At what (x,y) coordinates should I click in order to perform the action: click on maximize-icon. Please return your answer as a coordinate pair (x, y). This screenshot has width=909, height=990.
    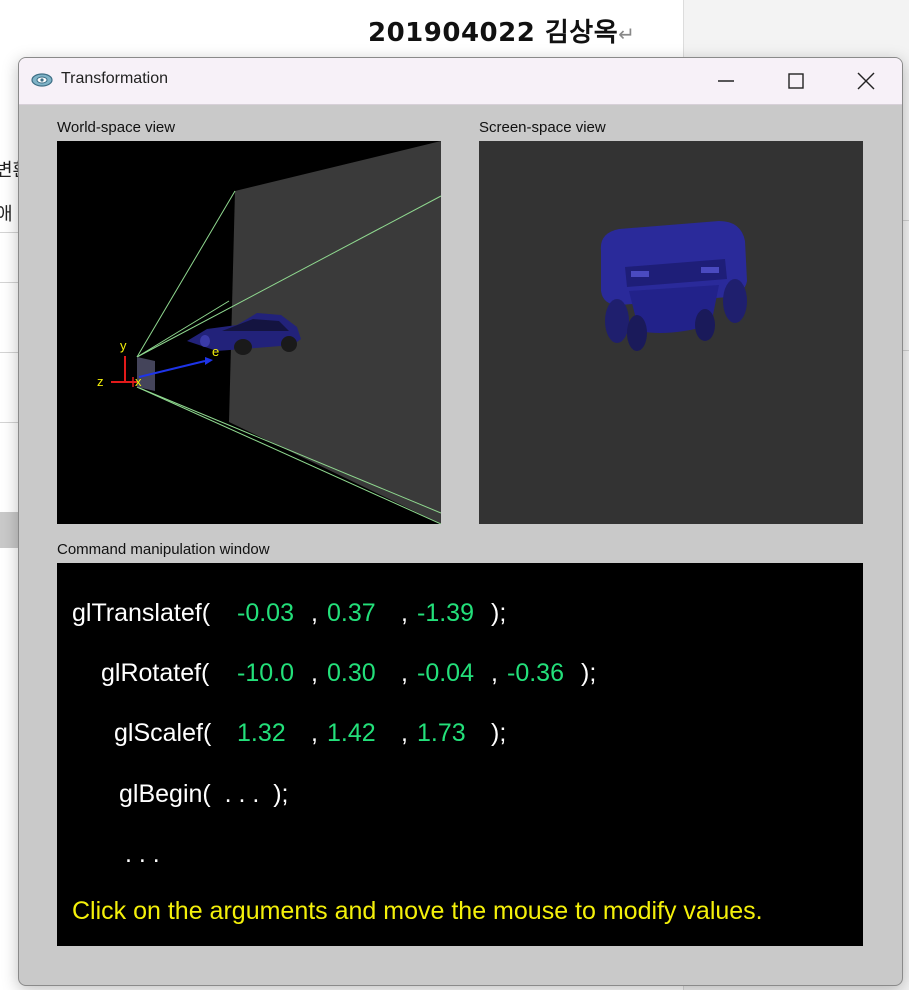
    Looking at the image, I should click on (796, 81).